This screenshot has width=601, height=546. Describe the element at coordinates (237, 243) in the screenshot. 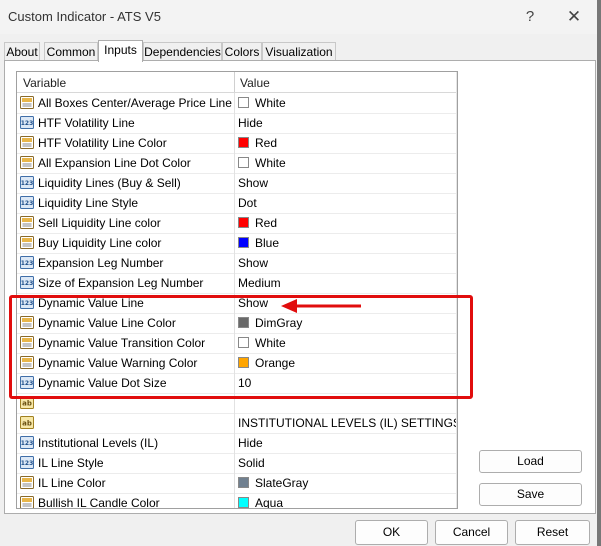

I see `table-row: Buy Liquidity Line color Blue` at that location.